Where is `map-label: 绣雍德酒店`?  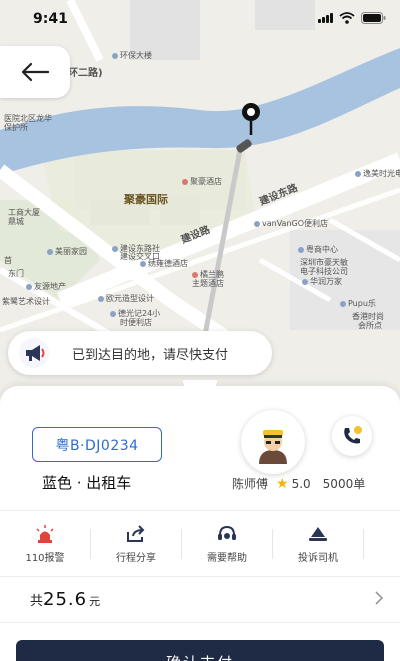
map-label: 绣雍德酒店 is located at coordinates (164, 263).